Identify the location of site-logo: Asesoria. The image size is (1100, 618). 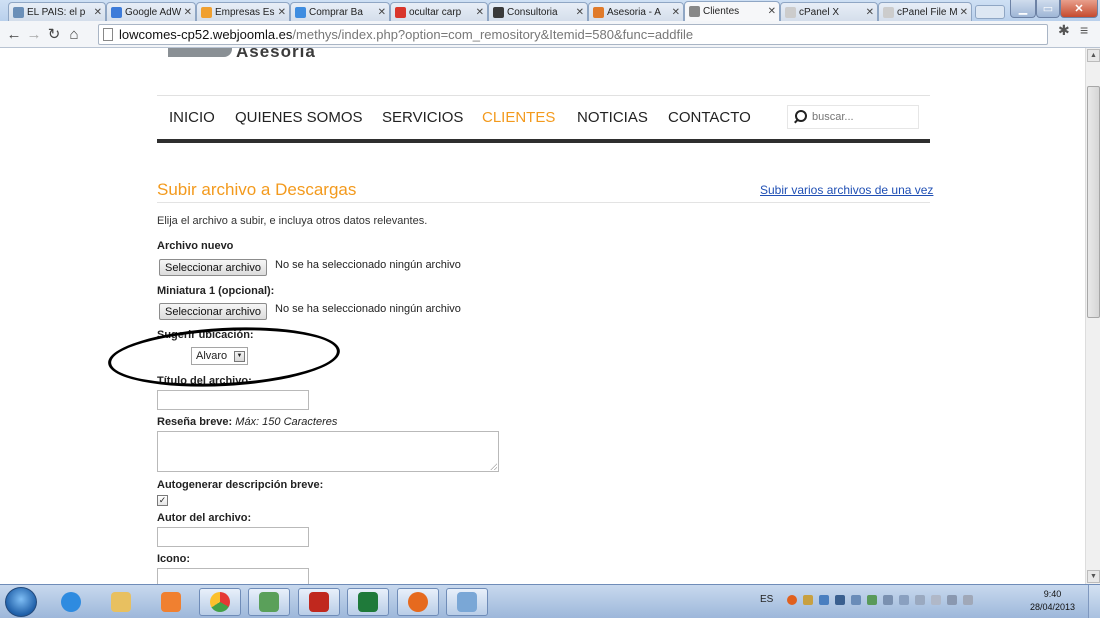
(248, 55).